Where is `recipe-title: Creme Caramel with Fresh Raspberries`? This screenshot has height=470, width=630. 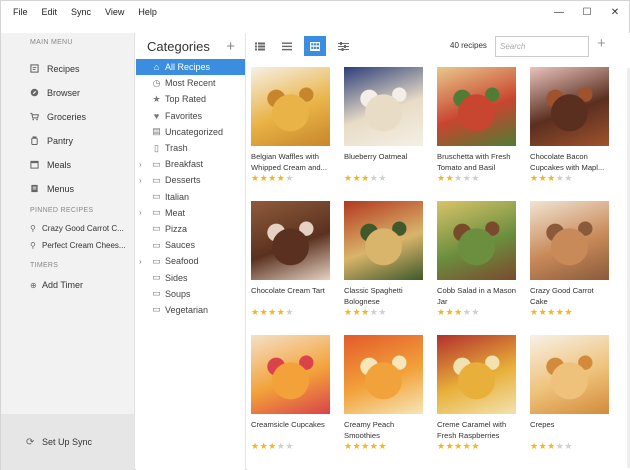 recipe-title: Creme Caramel with Fresh Raspberries is located at coordinates (472, 430).